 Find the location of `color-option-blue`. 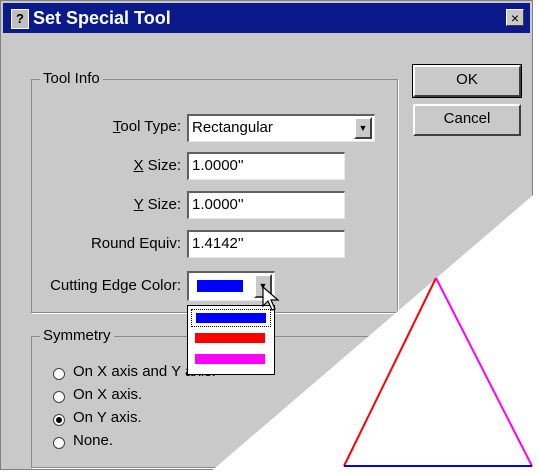

color-option-blue is located at coordinates (231, 318).